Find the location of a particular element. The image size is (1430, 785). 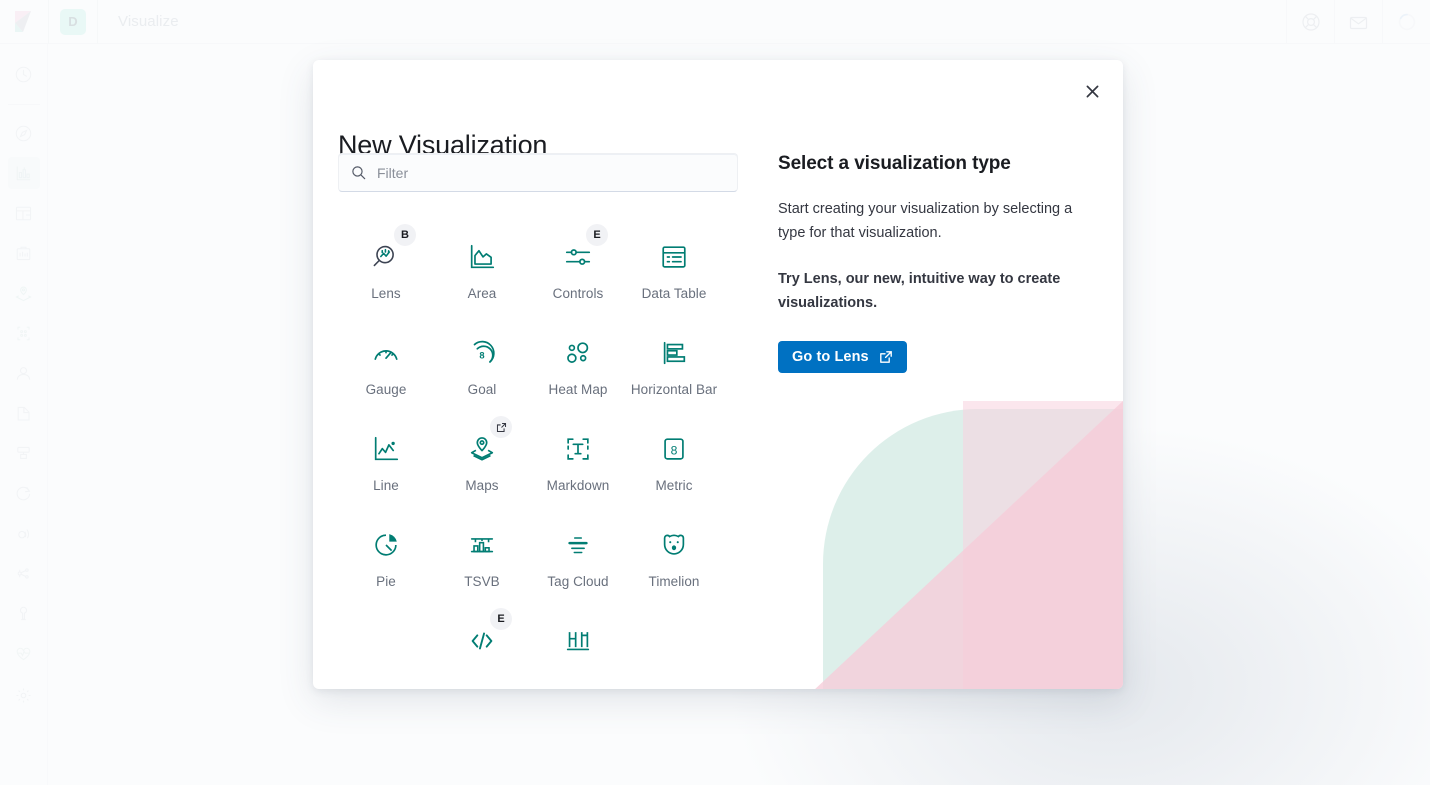

vis-type-maps: Maps is located at coordinates (482, 460).